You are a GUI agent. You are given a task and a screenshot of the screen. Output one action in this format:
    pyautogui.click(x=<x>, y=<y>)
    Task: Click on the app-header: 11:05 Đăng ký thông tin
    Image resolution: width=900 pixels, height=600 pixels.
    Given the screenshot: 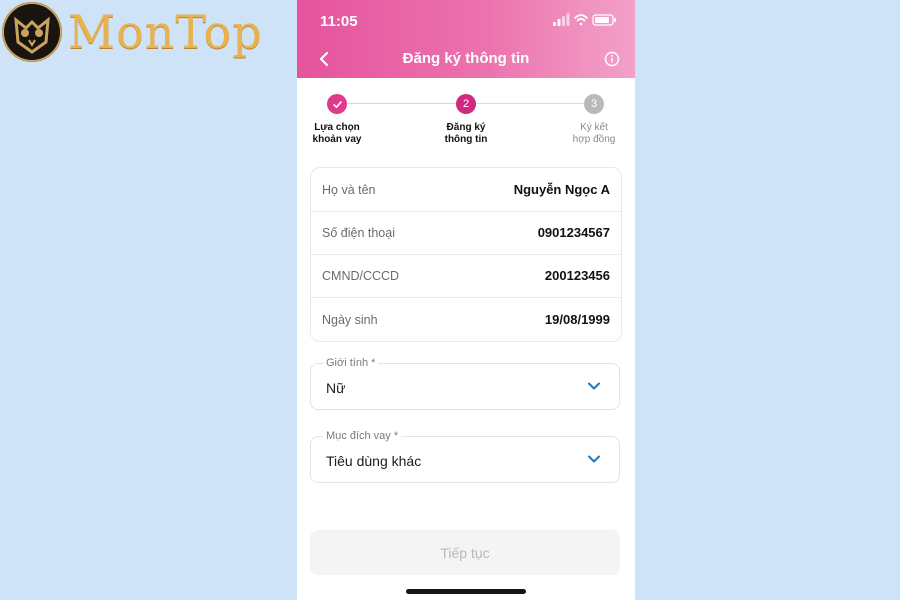 What is the action you would take?
    pyautogui.click(x=466, y=39)
    